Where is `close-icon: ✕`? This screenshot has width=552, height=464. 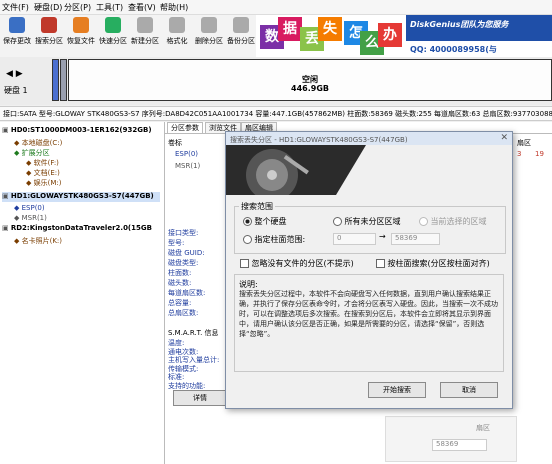
close-icon: ✕ is located at coordinates (504, 138).